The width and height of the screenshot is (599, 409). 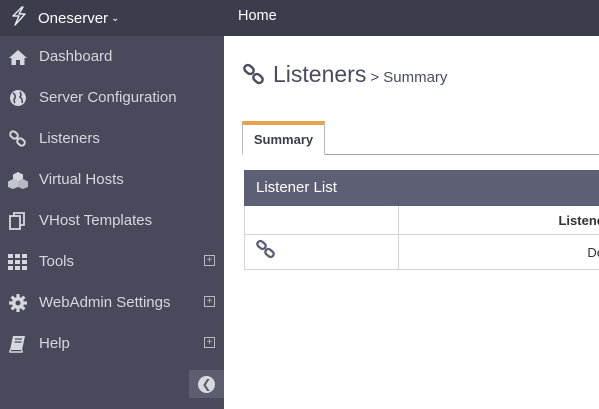 I want to click on sidebar-item-virtual-hosts: Virtual Hosts, so click(x=112, y=179).